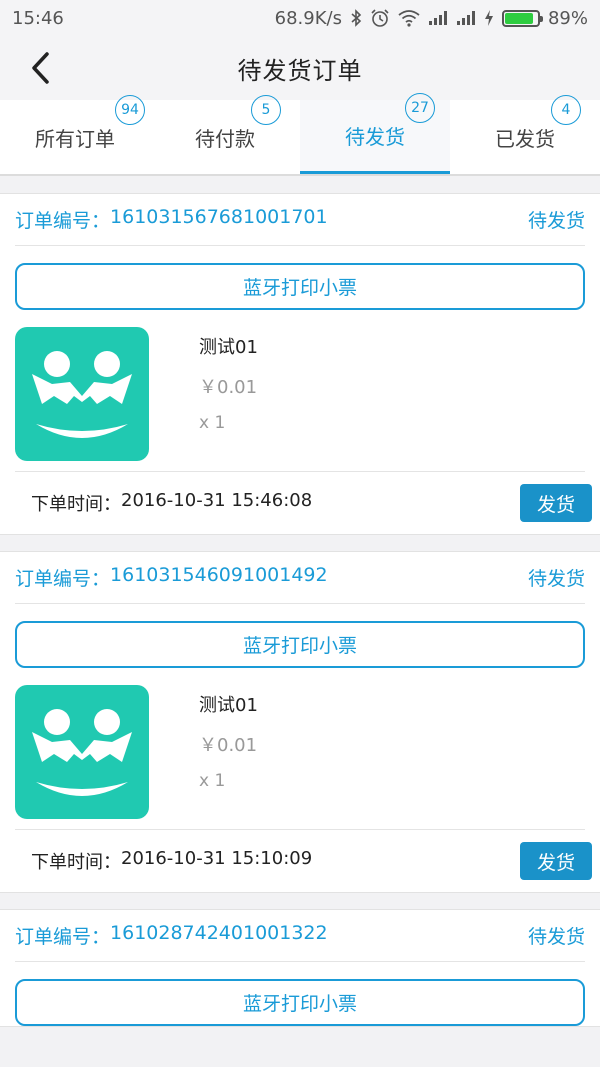 The width and height of the screenshot is (600, 1067). Describe the element at coordinates (38, 18) in the screenshot. I see `status-time: 15:46` at that location.